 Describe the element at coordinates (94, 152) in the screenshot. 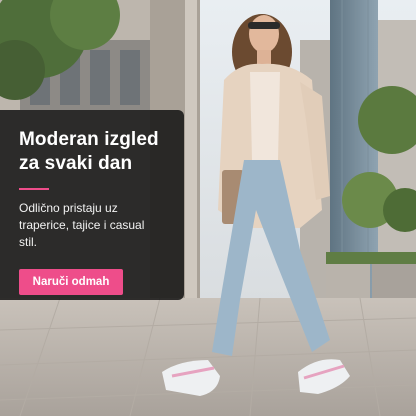

I see `promo-title: Moderan izgled za svaki dan` at that location.